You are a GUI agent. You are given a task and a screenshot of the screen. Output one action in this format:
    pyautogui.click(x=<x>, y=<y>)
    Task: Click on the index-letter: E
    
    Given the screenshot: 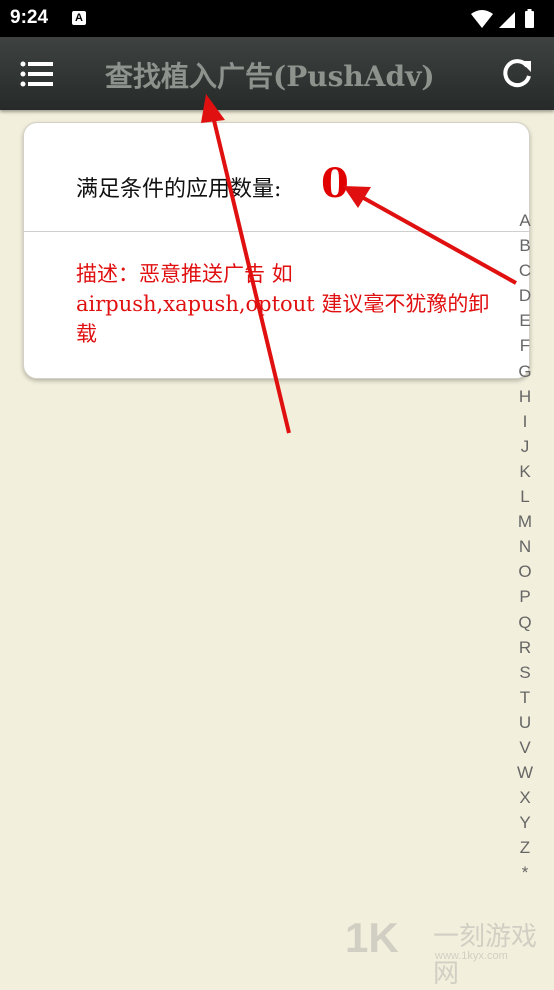 What is the action you would take?
    pyautogui.click(x=525, y=320)
    